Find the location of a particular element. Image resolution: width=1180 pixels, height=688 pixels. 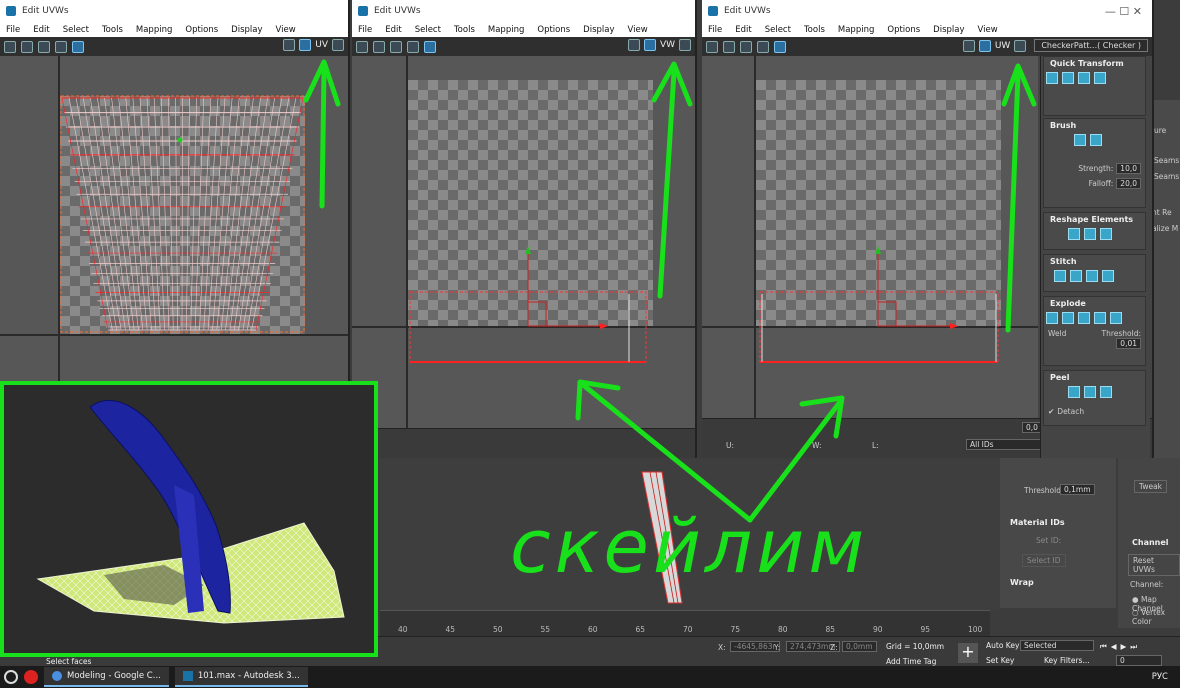

checker-pattern-dropdown: CheckerPatt...( Checker ) is located at coordinates (1091, 45).